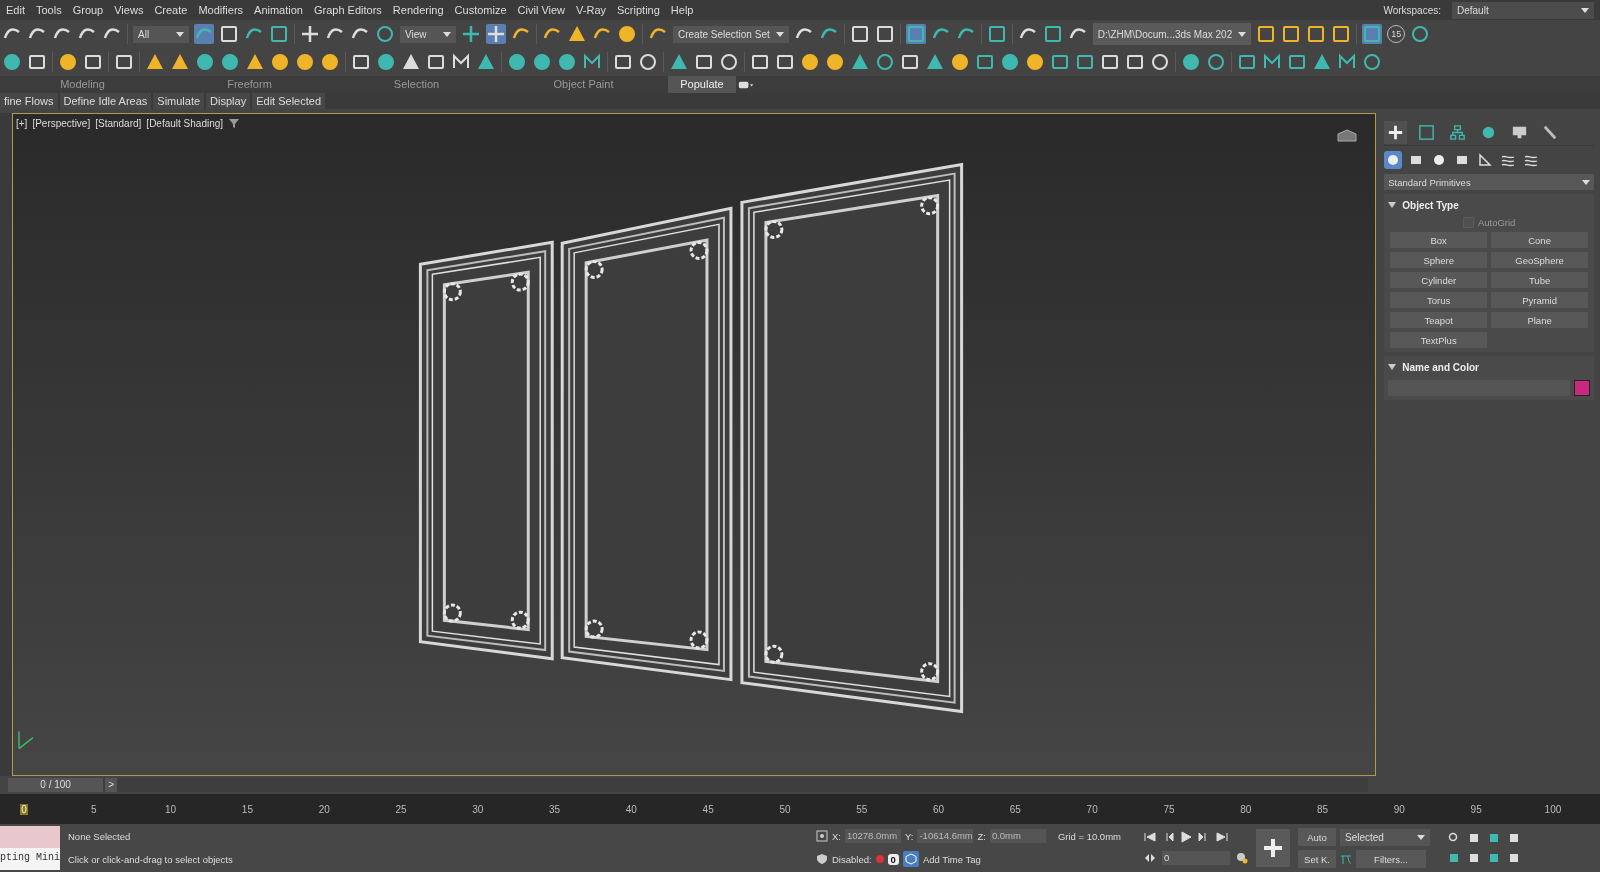 This screenshot has width=1600, height=872. I want to click on viewport-label: [Default Shading], so click(185, 123).